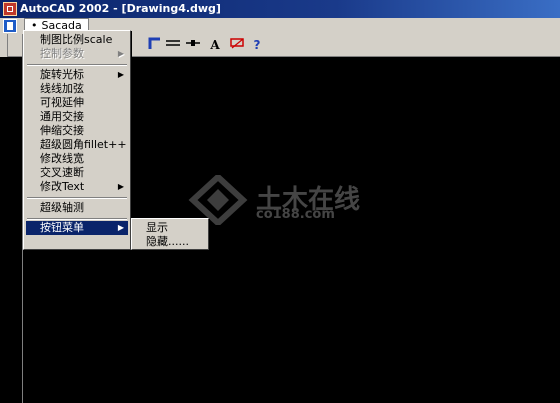 This screenshot has width=560, height=403. What do you see at coordinates (77, 131) in the screenshot?
I see `menu-item-stretch-join: 伸缩交接` at bounding box center [77, 131].